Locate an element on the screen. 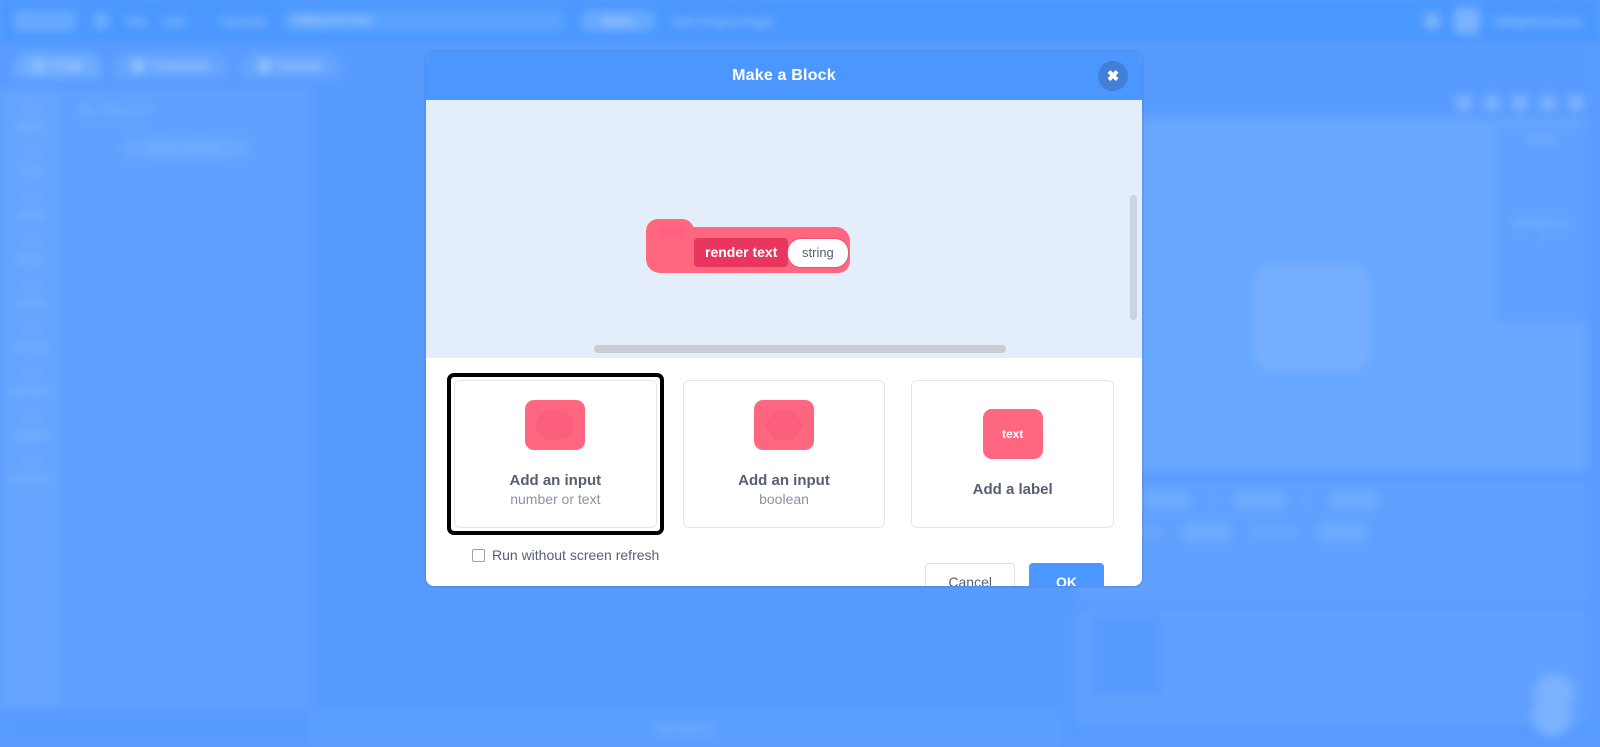  cancel-button: Cancel is located at coordinates (970, 574).